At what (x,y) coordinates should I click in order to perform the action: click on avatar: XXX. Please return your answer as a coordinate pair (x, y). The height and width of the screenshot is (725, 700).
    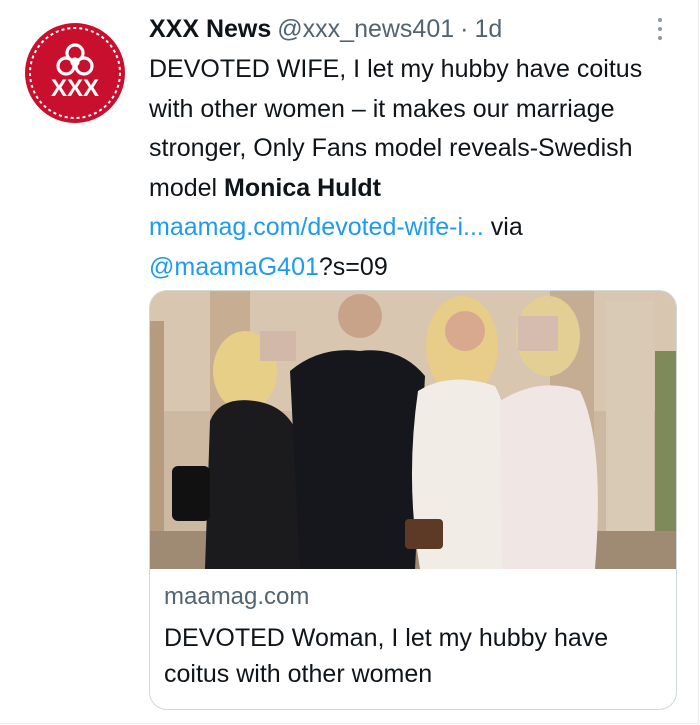
    Looking at the image, I should click on (75, 73).